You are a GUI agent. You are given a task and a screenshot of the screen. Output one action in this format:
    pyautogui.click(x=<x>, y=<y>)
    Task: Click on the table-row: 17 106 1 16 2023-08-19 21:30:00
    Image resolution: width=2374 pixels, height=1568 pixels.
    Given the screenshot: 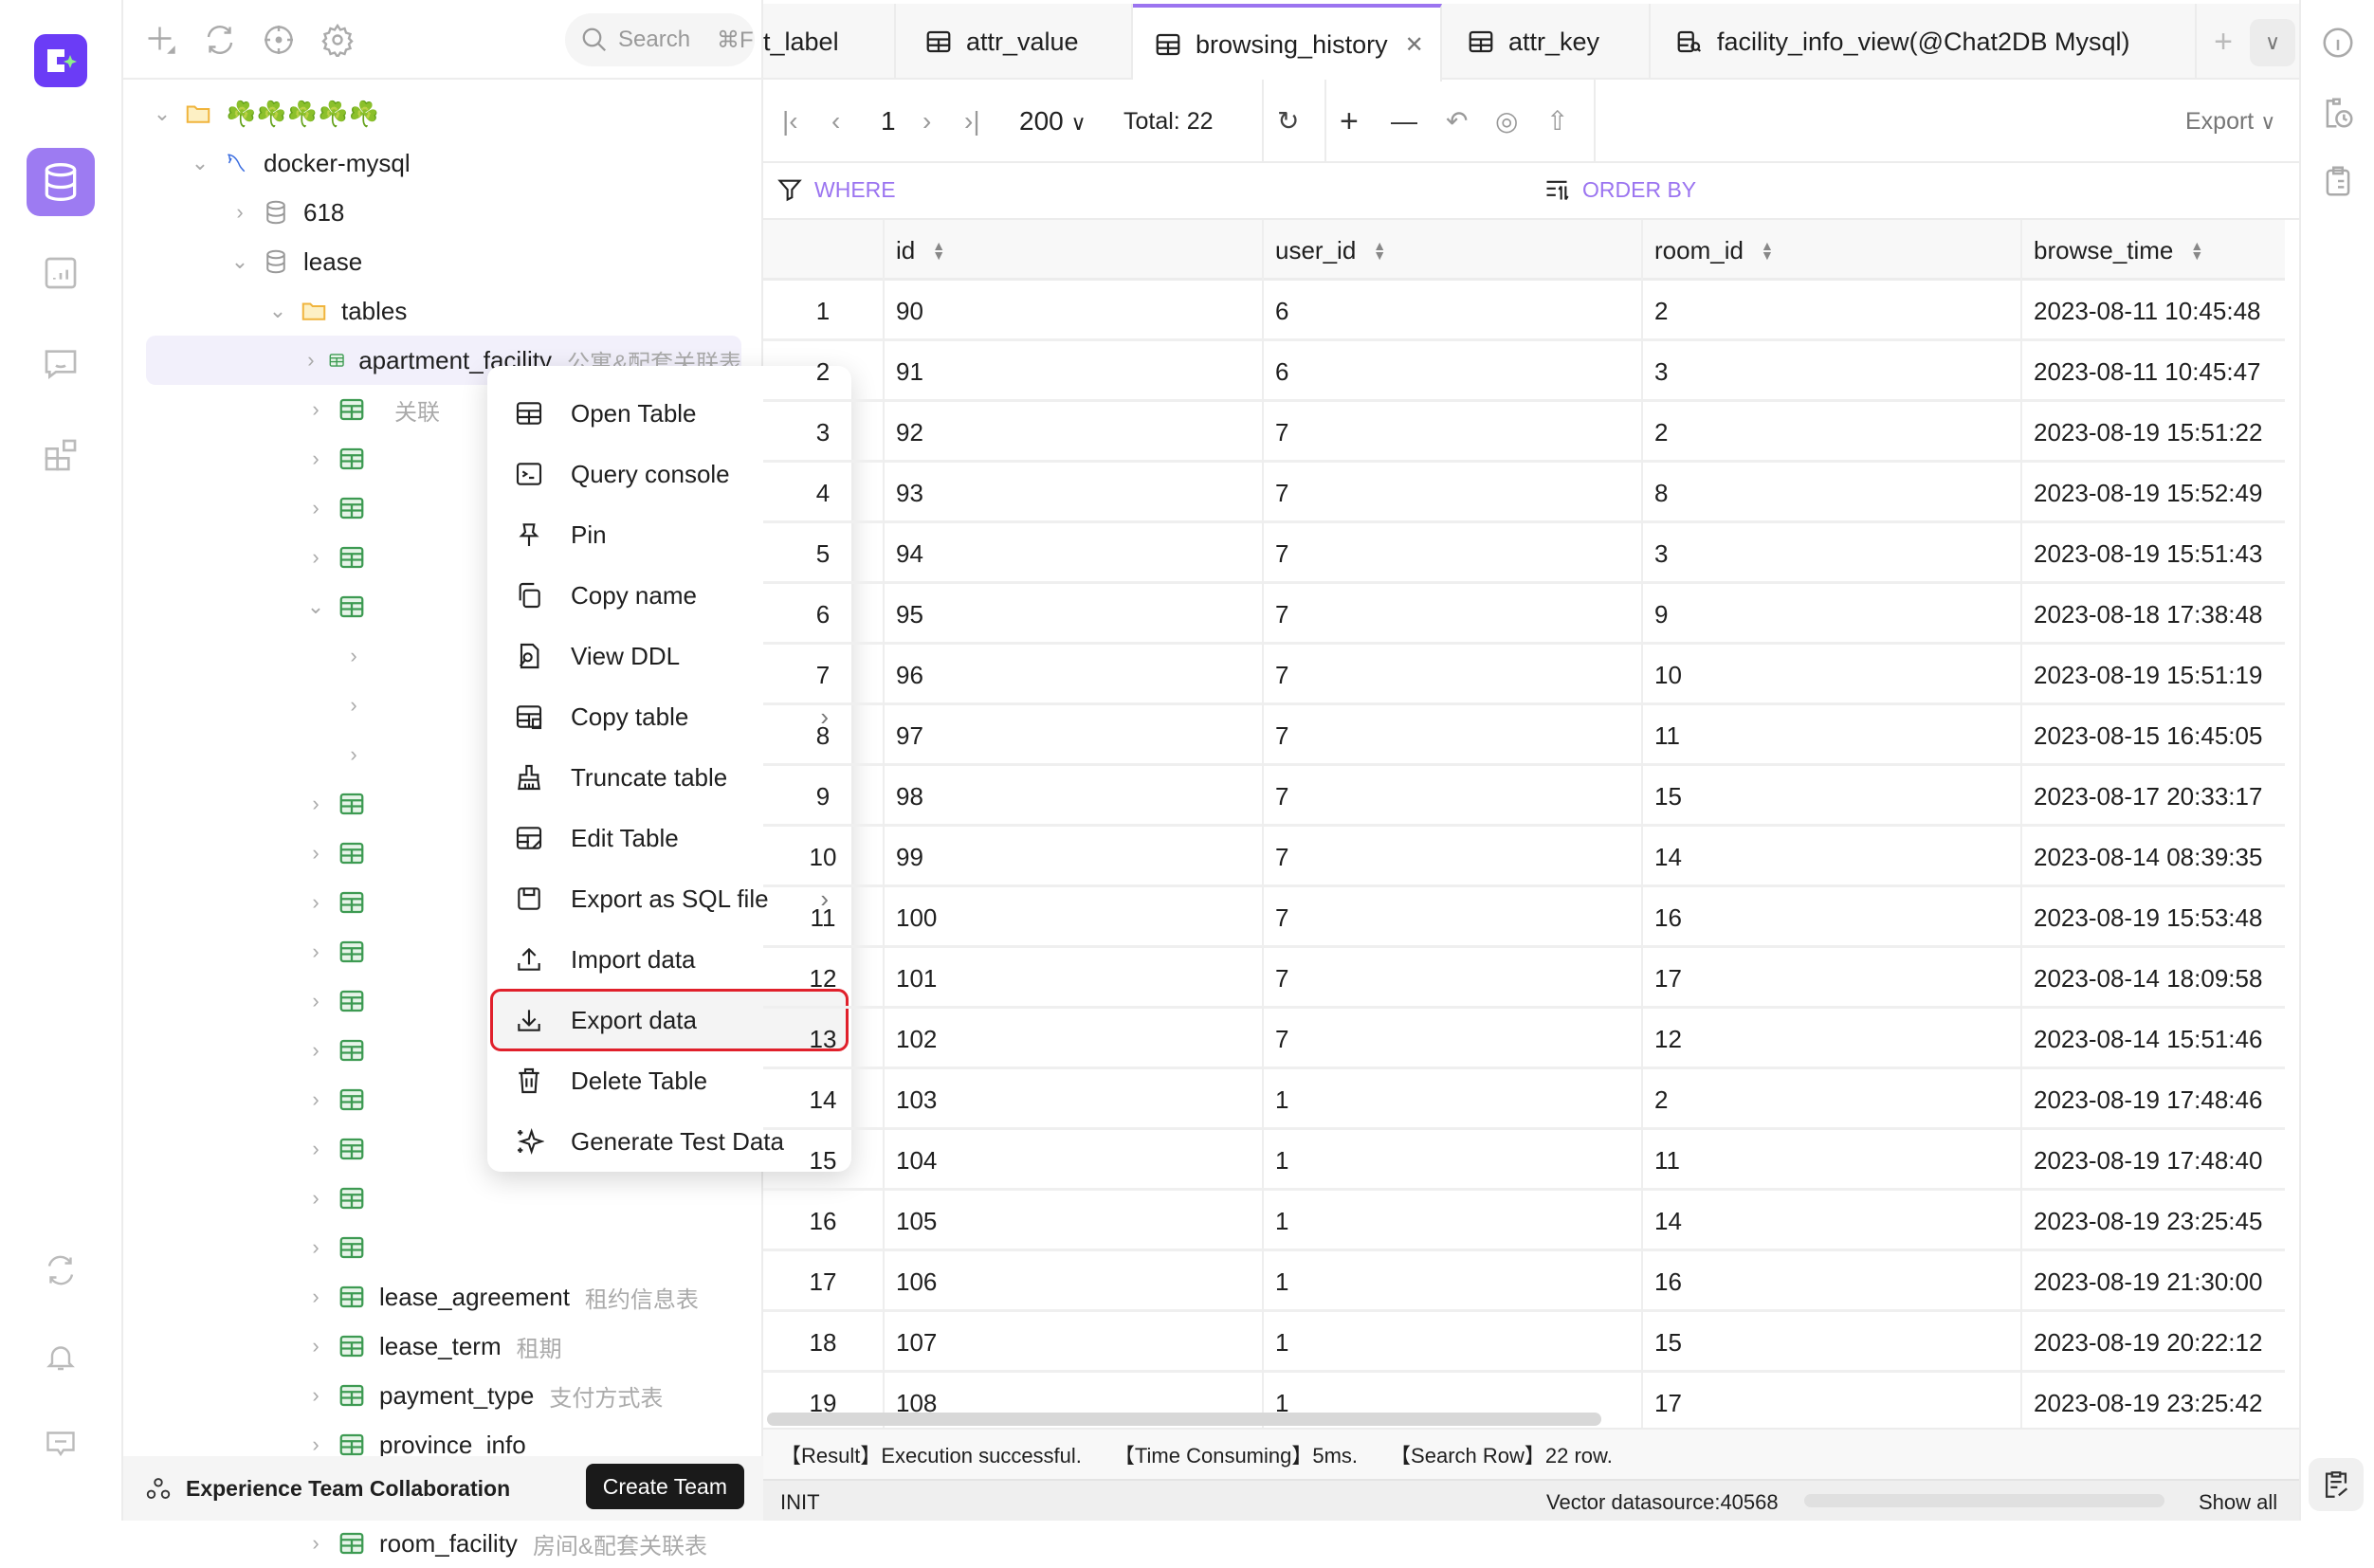 What is the action you would take?
    pyautogui.click(x=1524, y=1281)
    